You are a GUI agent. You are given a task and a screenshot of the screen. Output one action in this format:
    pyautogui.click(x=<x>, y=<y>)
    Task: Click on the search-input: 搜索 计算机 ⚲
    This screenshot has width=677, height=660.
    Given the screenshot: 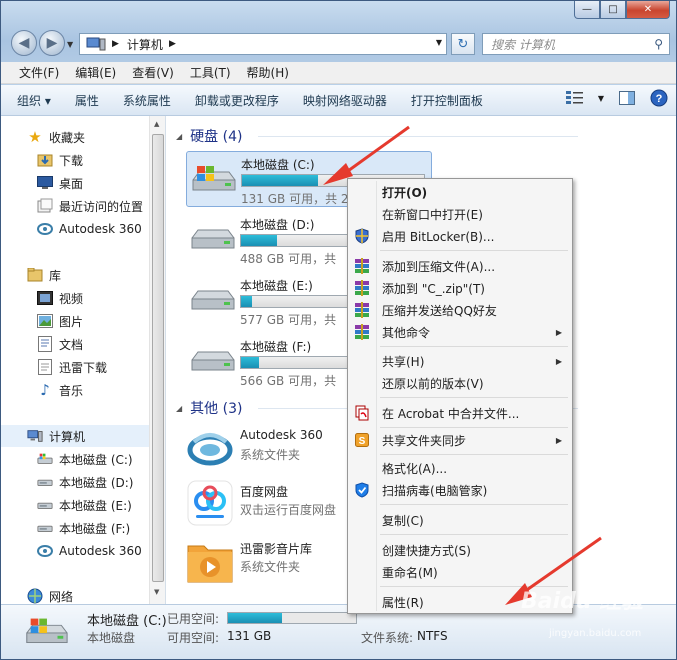 What is the action you would take?
    pyautogui.click(x=576, y=44)
    